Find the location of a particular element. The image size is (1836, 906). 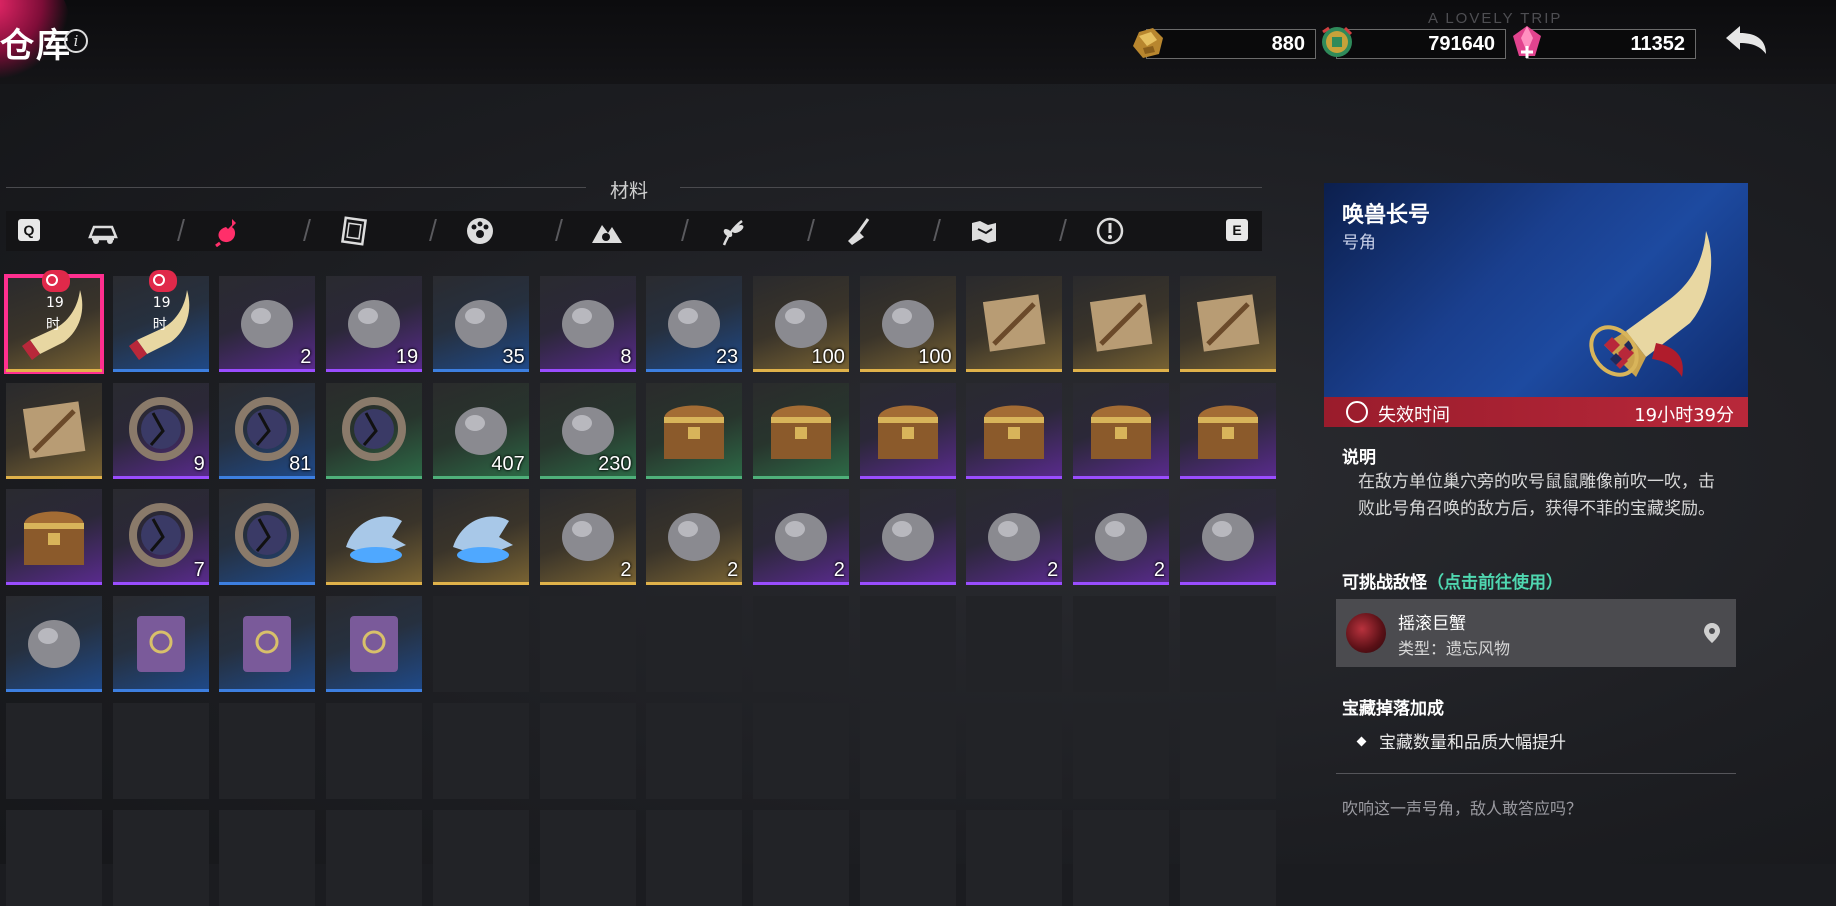

currency-gold-value: 880 is located at coordinates (1288, 44).